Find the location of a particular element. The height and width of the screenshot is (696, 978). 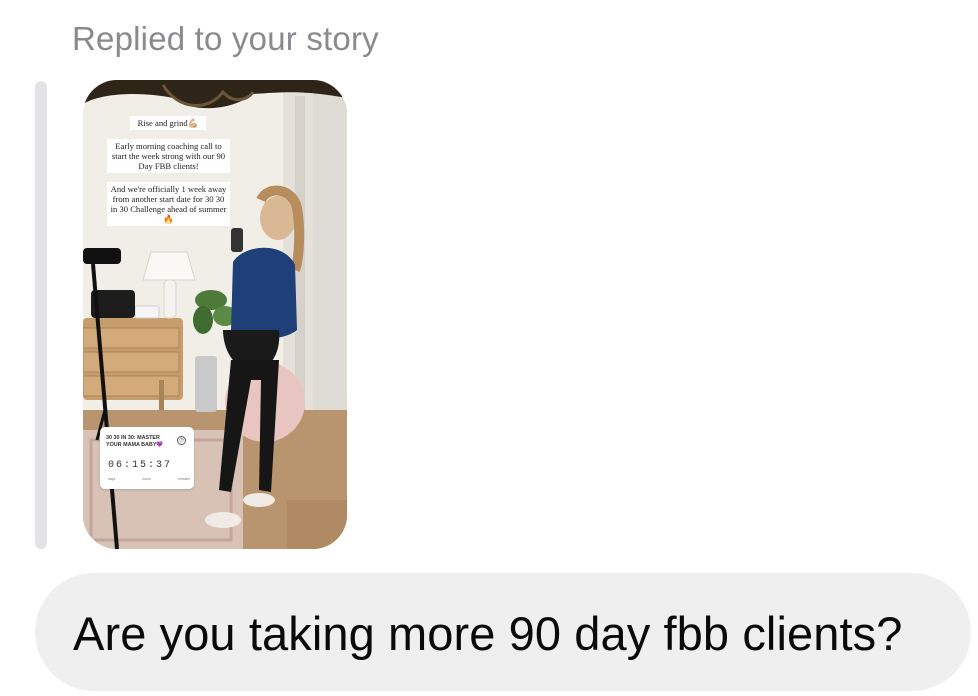

story-caption-1: Rise and grind💪🏼 is located at coordinates (168, 123).